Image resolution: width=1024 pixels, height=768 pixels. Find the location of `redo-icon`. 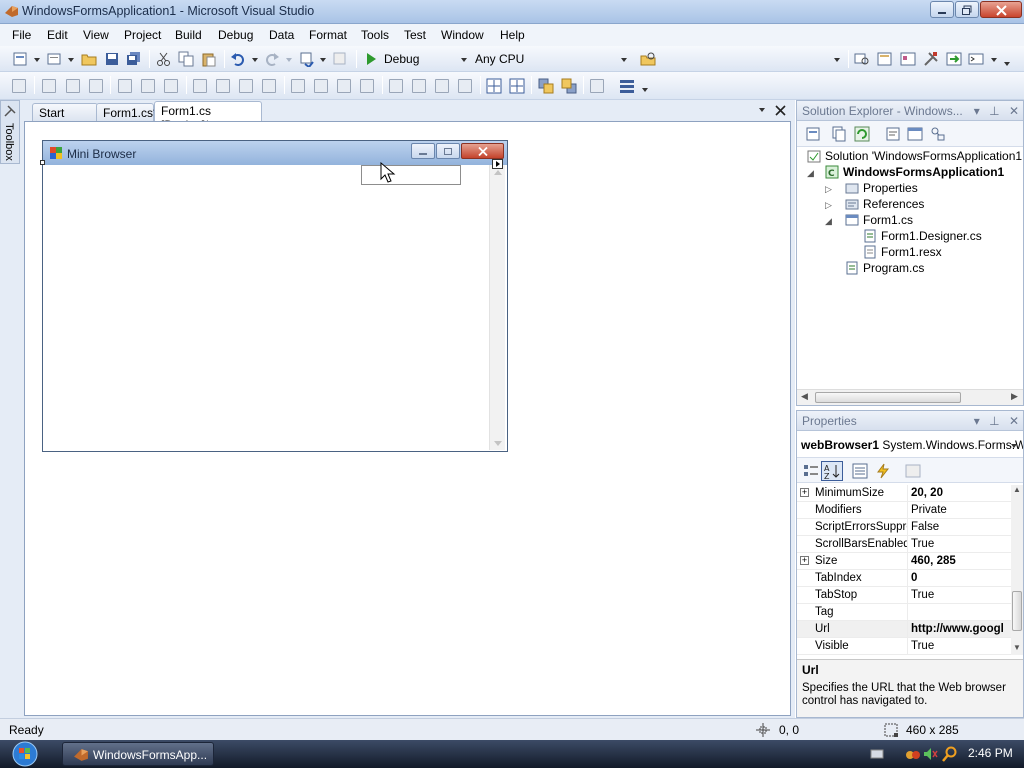

redo-icon is located at coordinates (272, 59).